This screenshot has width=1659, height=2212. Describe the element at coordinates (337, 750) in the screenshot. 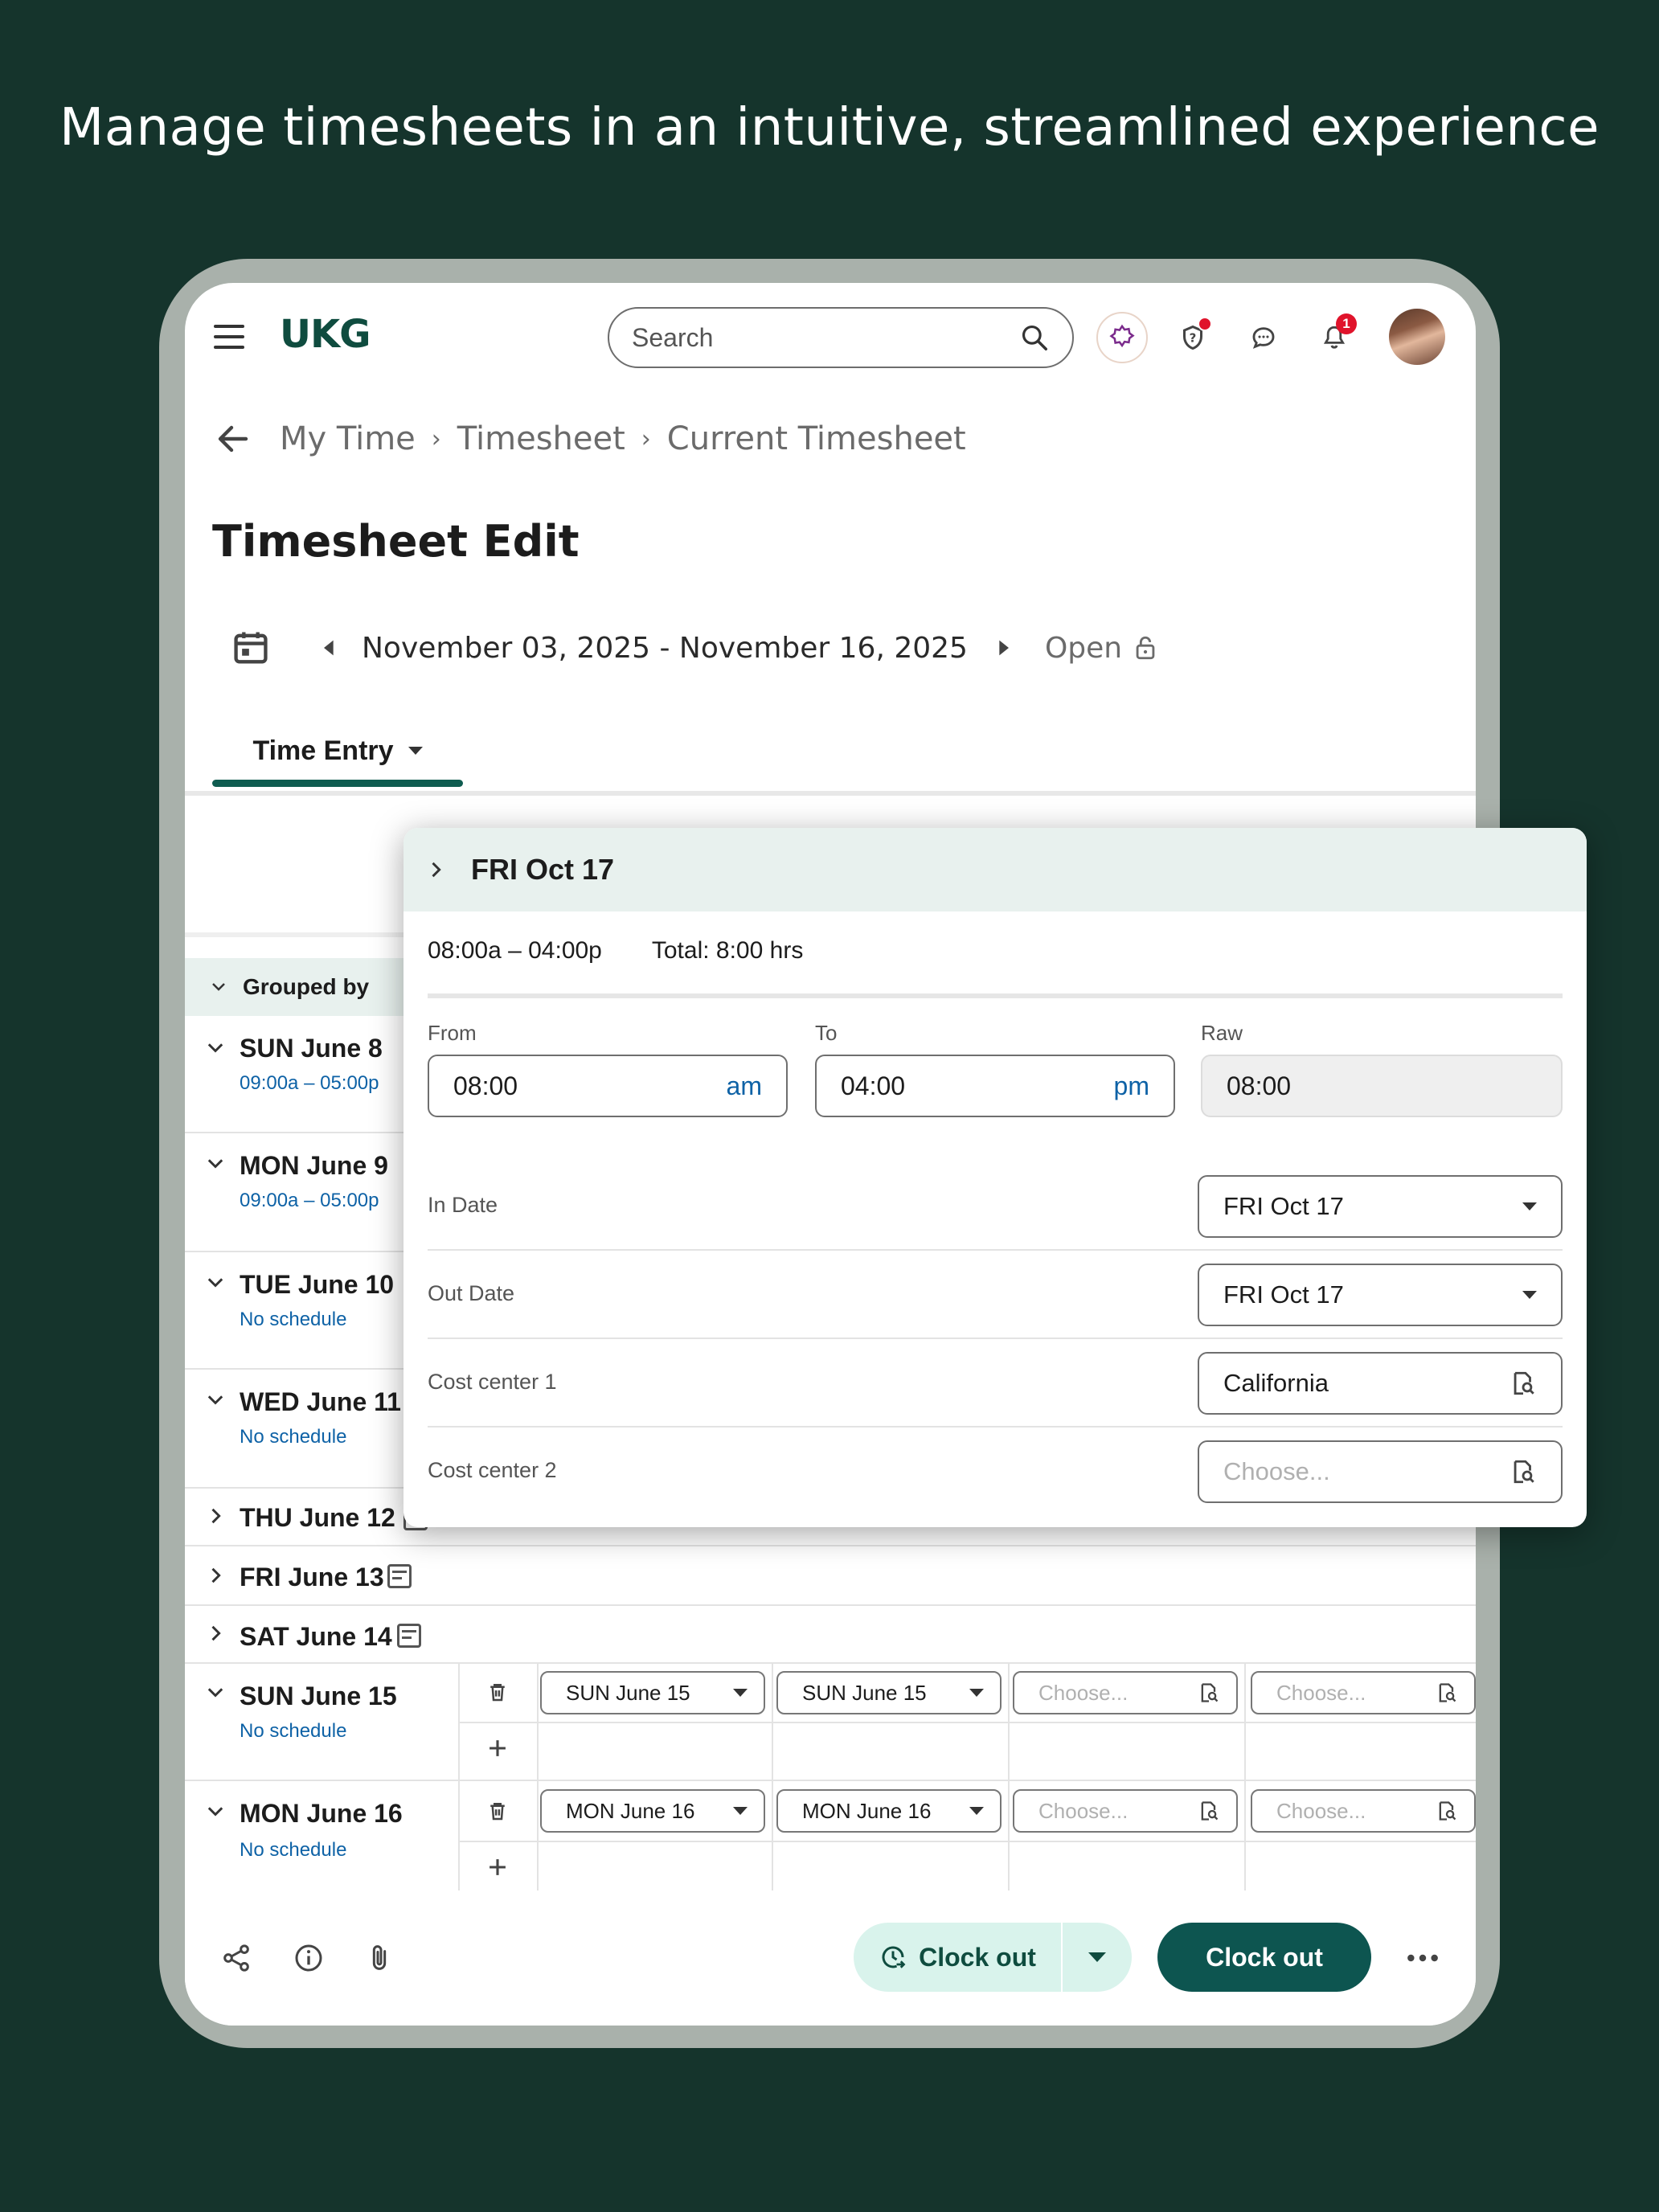

I see `tab-time-entry: Time Entry` at that location.